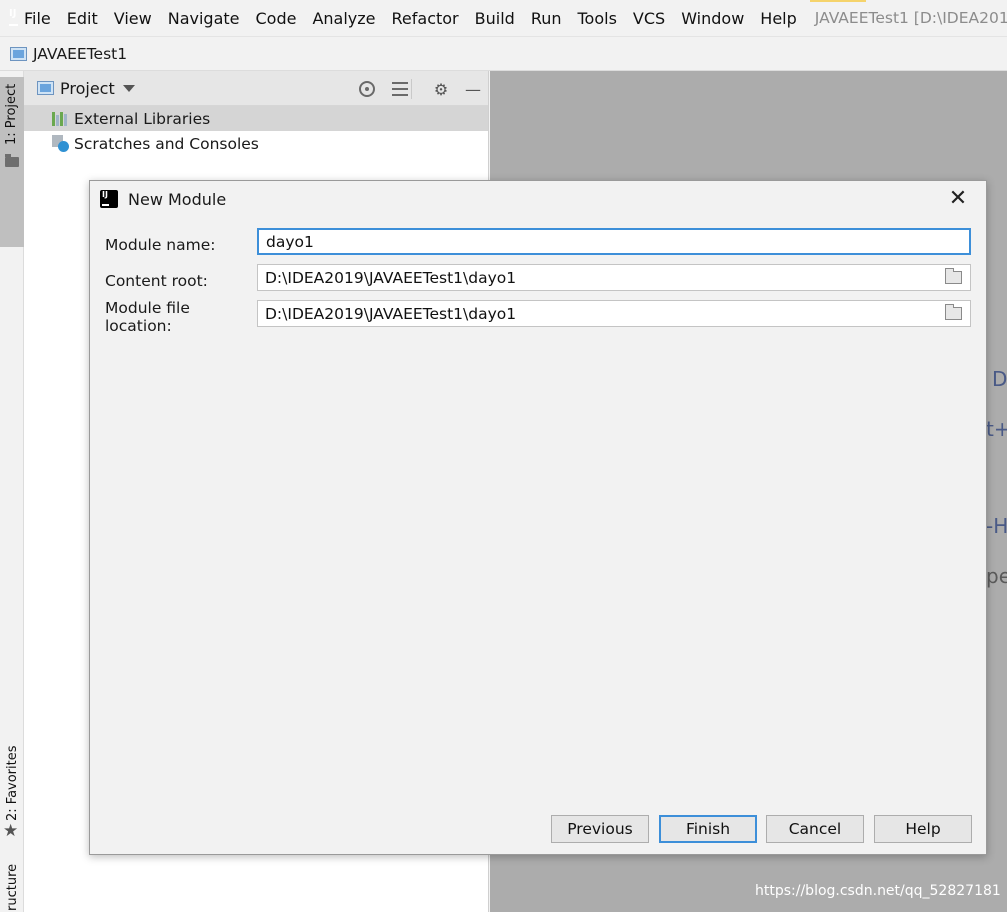  What do you see at coordinates (128, 88) in the screenshot?
I see `chevron-down-icon` at bounding box center [128, 88].